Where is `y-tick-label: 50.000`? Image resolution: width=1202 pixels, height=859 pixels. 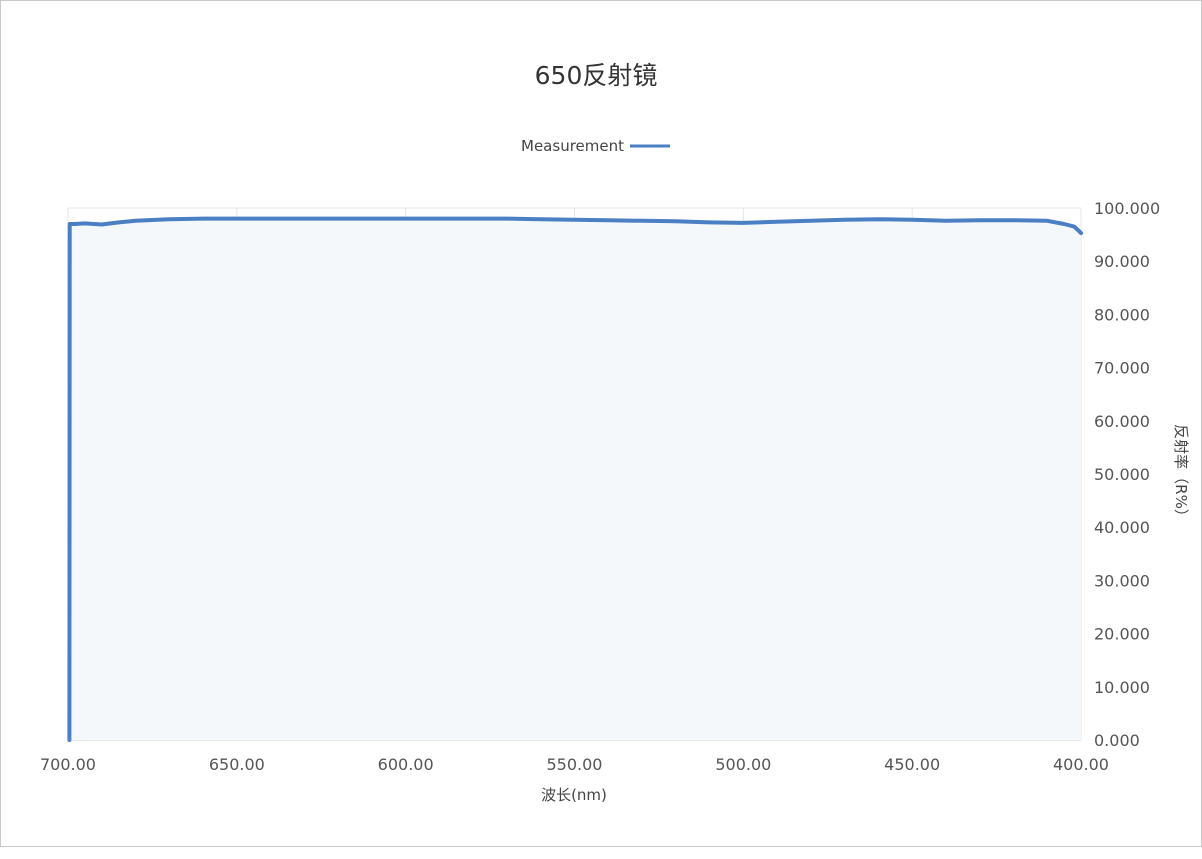
y-tick-label: 50.000 is located at coordinates (1122, 474).